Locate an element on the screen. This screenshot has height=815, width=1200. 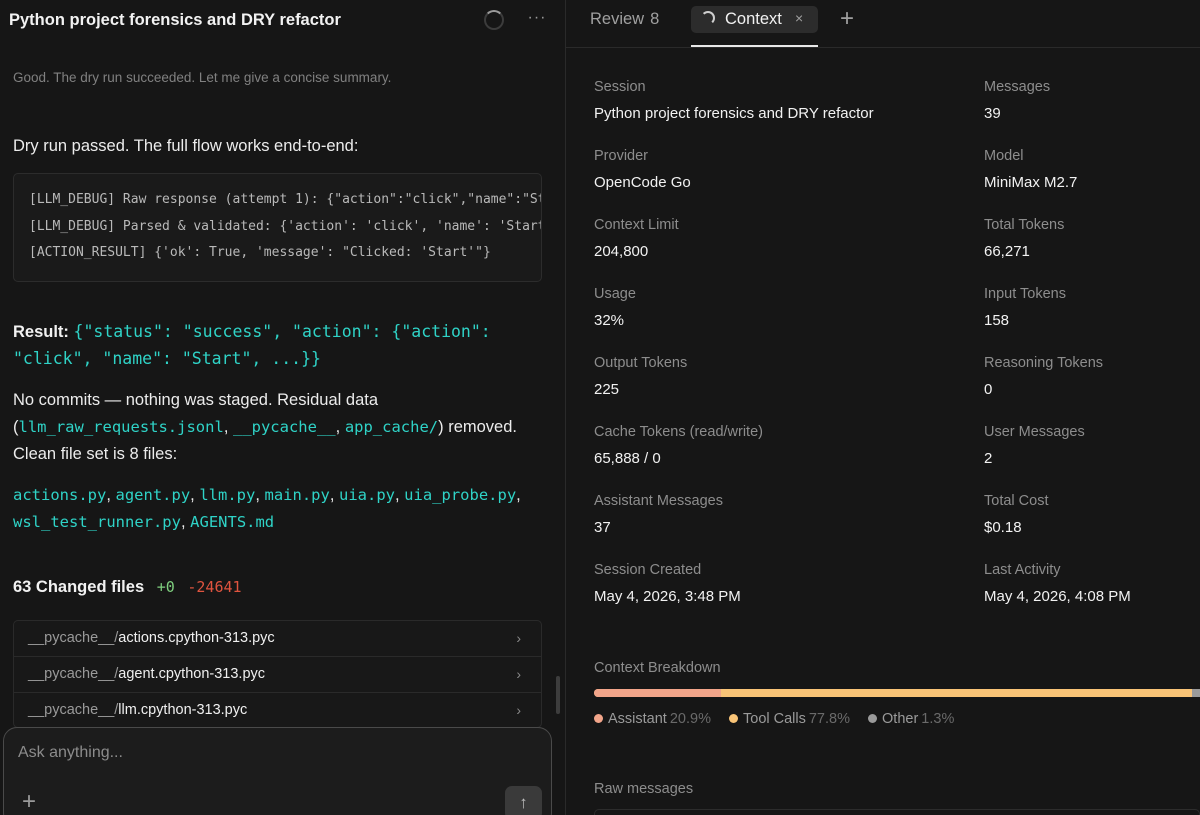
field-label: Model is located at coordinates (1004, 156).